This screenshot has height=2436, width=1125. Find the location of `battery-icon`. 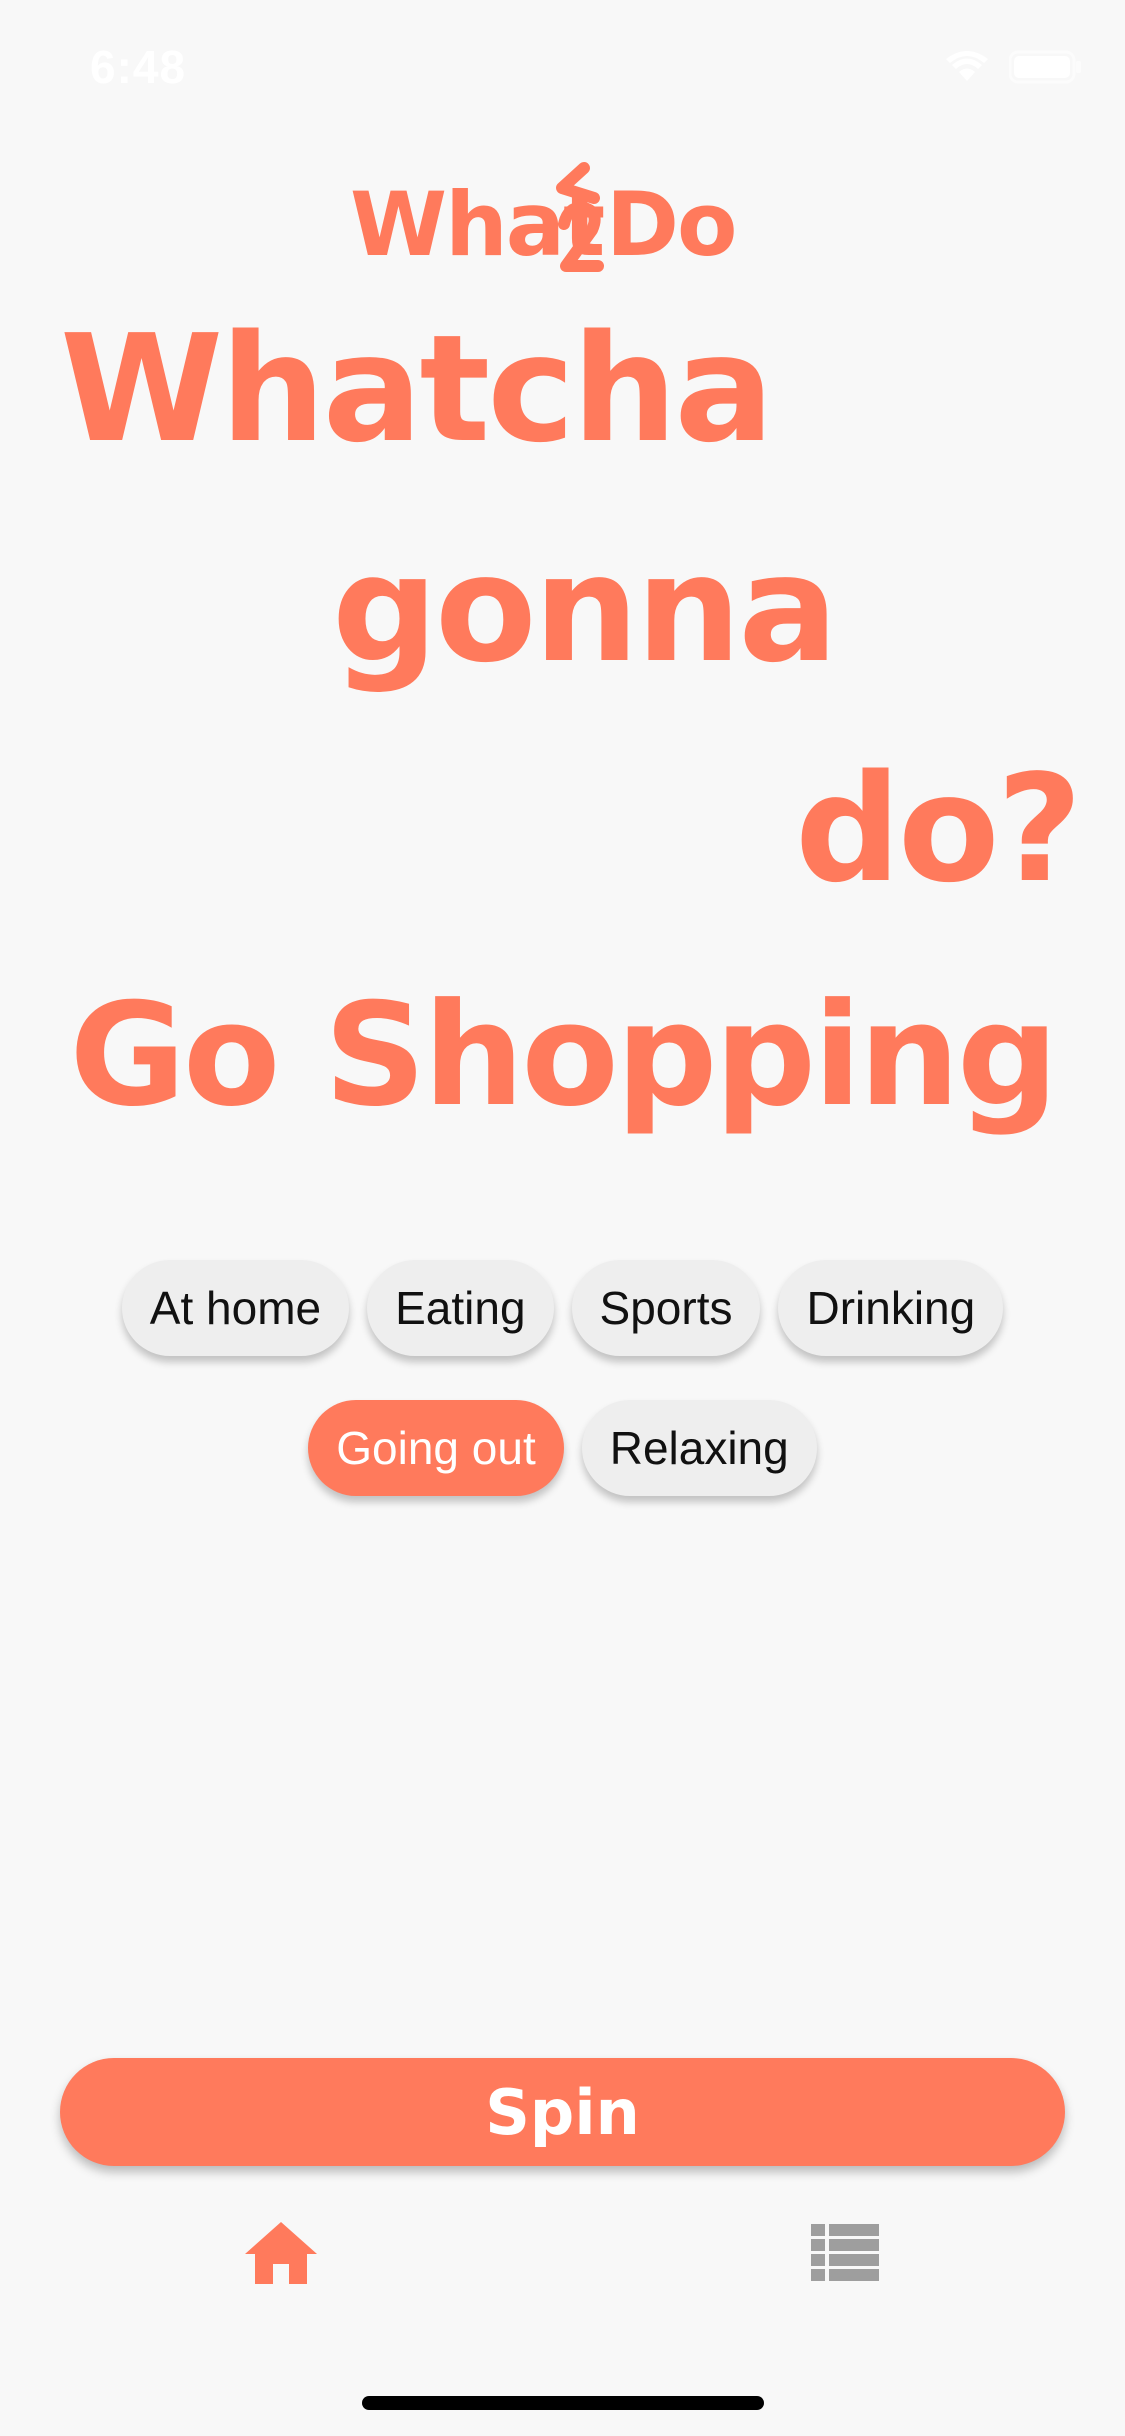

battery-icon is located at coordinates (1045, 69).